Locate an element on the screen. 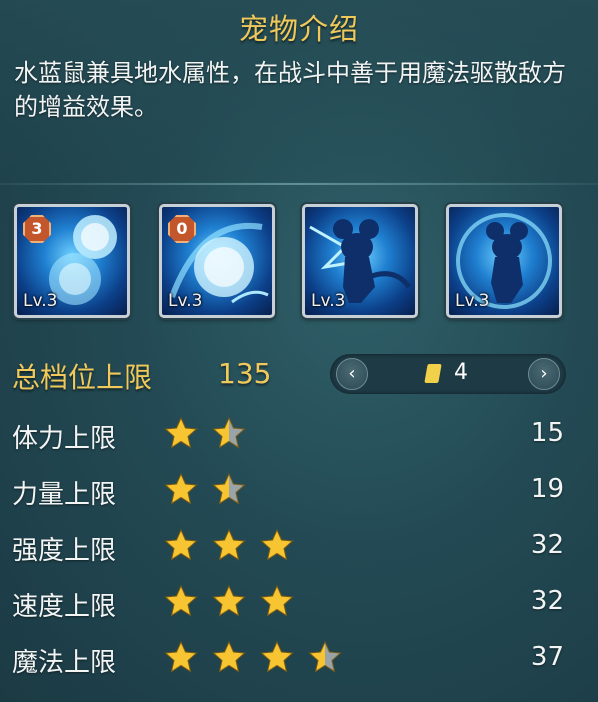 The width and height of the screenshot is (598, 702). stat-value: 19 is located at coordinates (547, 489).